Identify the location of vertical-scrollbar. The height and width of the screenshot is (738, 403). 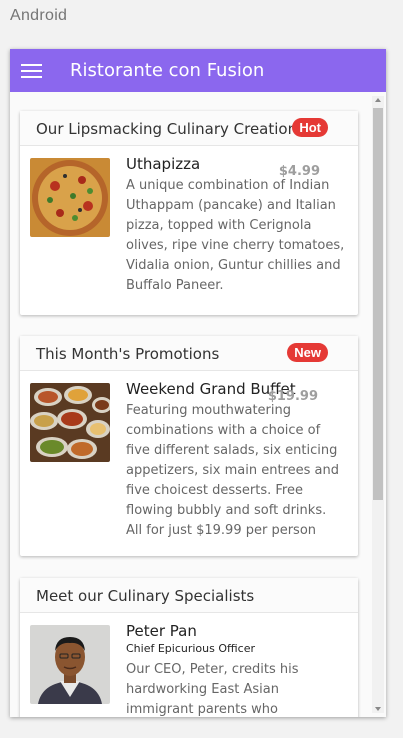
(378, 404).